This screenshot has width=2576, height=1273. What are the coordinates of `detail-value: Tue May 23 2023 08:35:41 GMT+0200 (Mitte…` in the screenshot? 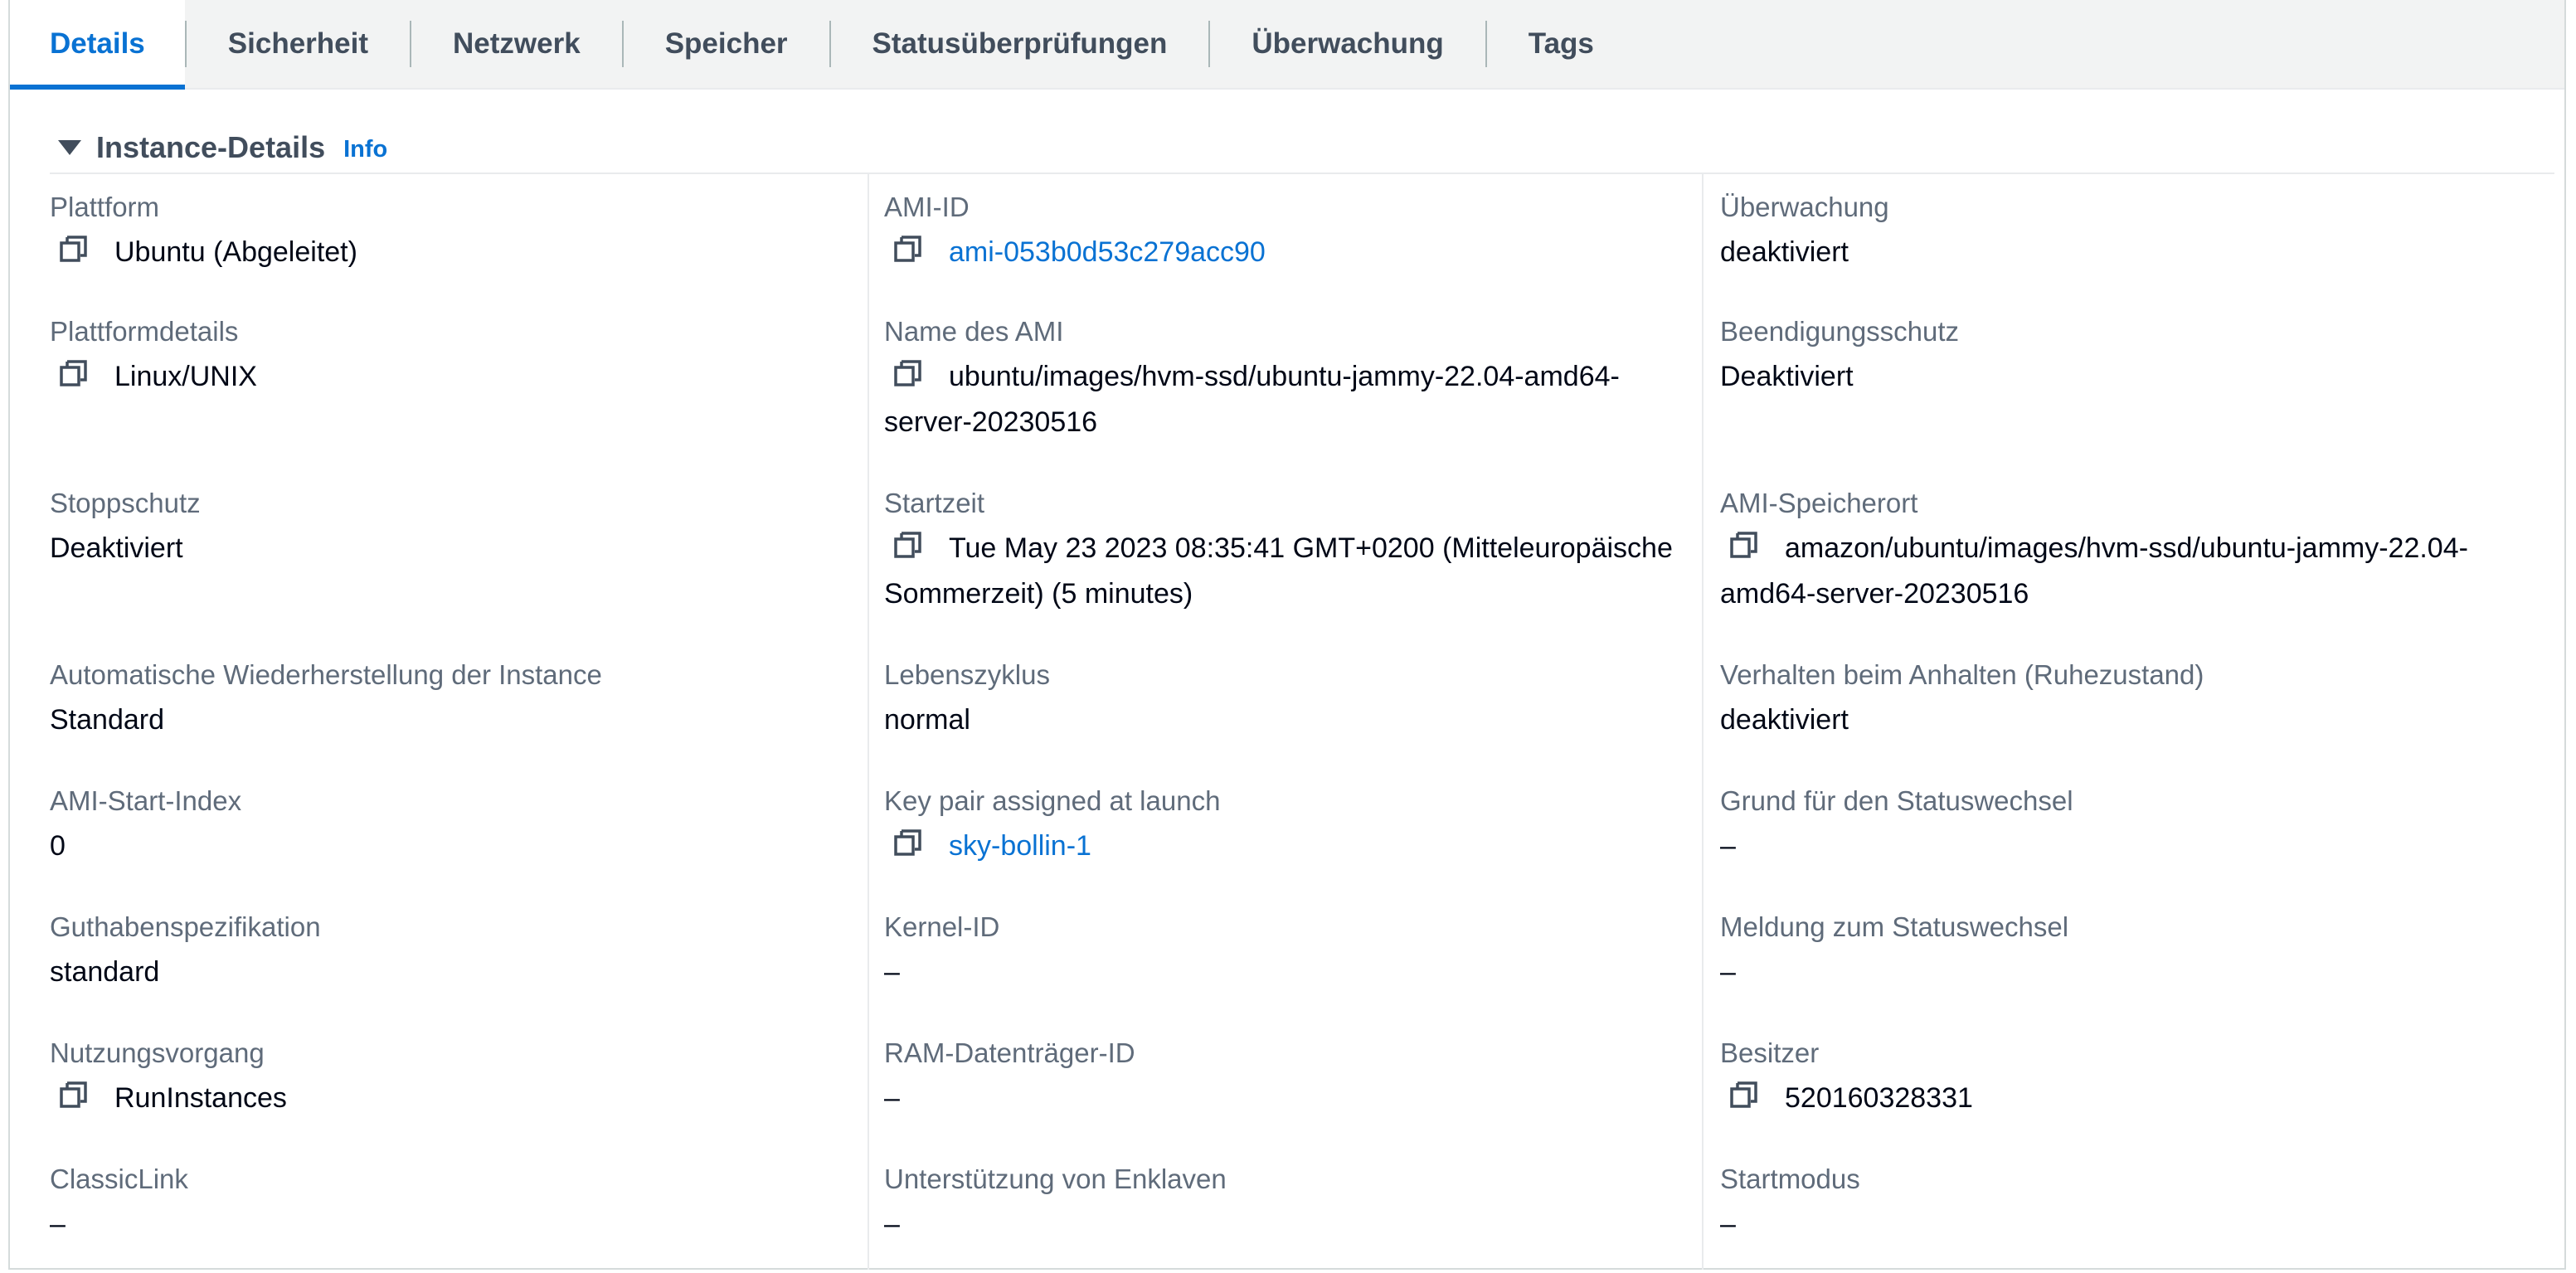 It's located at (1282, 571).